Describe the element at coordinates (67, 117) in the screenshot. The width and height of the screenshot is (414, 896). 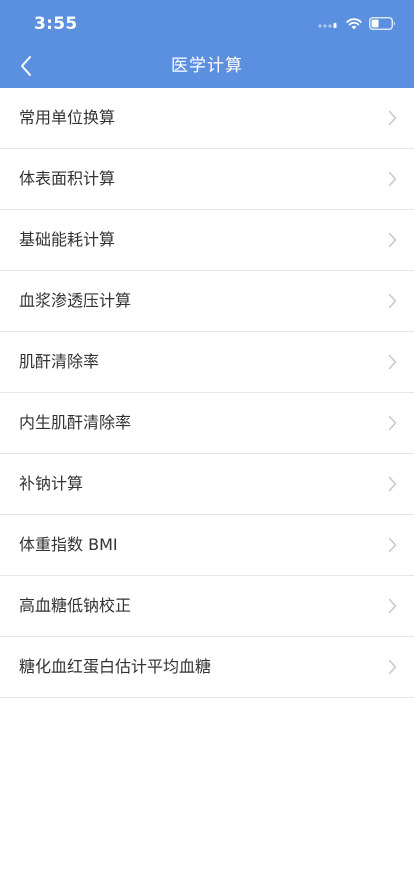
I see `list-item-label: 常用单位换算` at that location.